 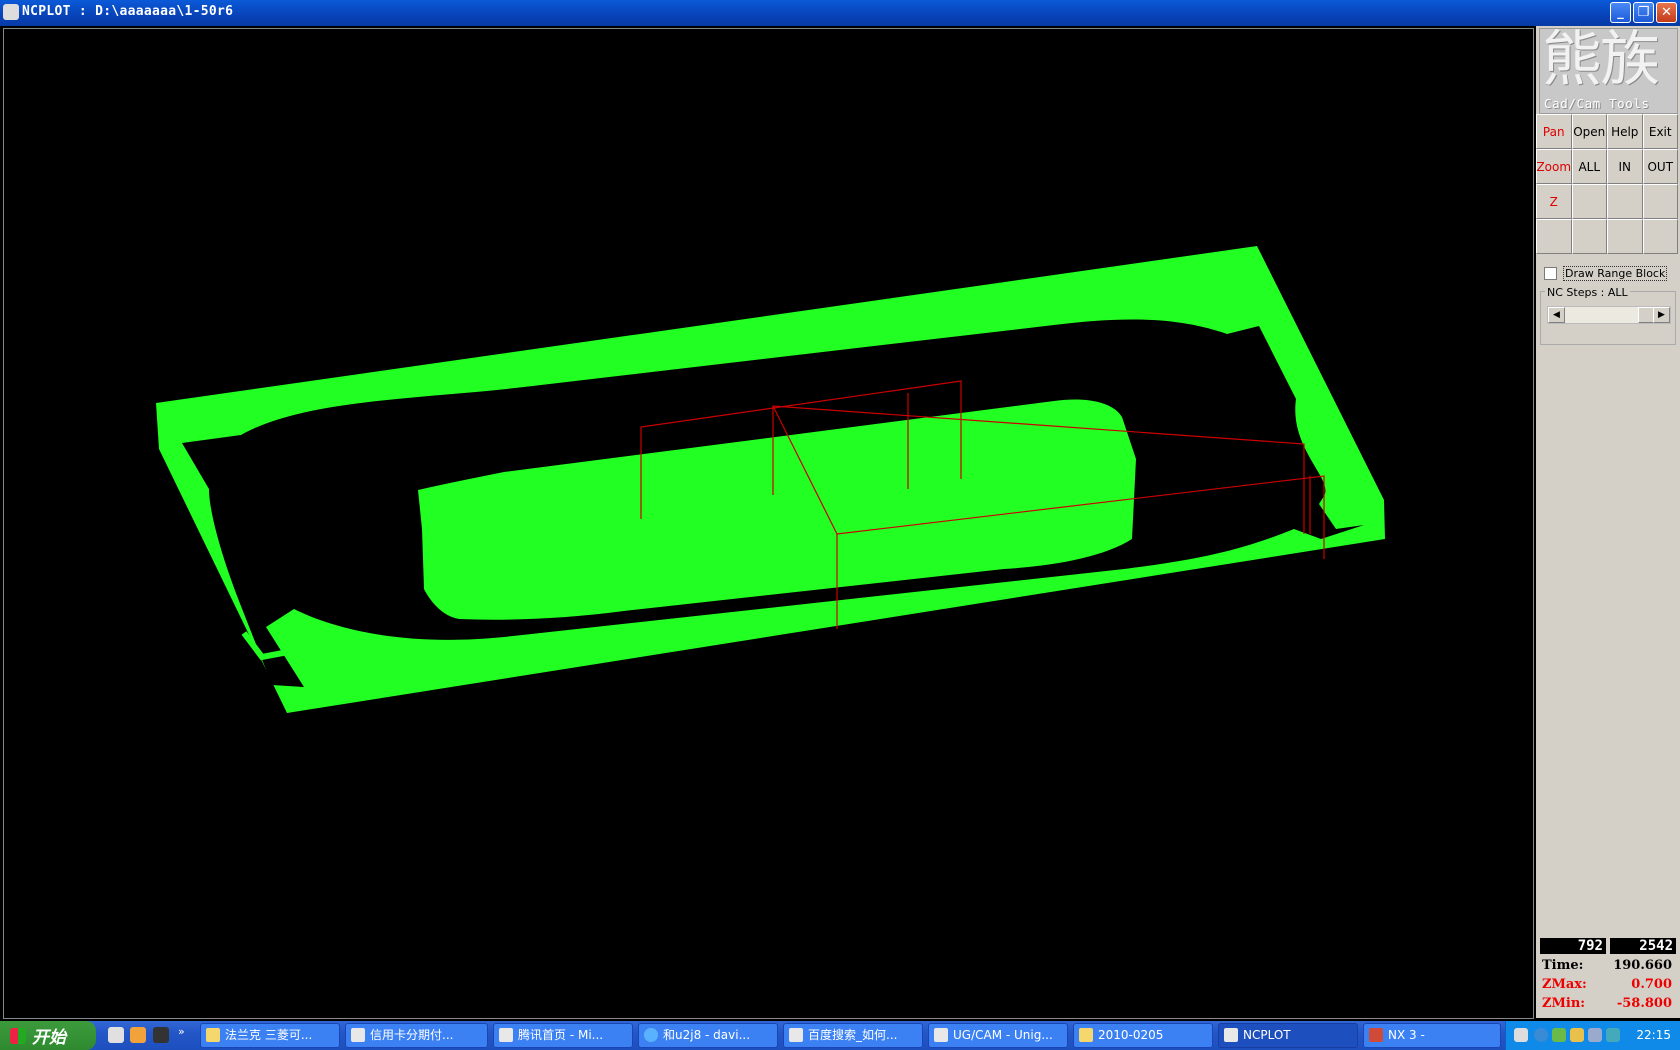 What do you see at coordinates (1143, 1035) in the screenshot?
I see `task-button: 2010-0205` at bounding box center [1143, 1035].